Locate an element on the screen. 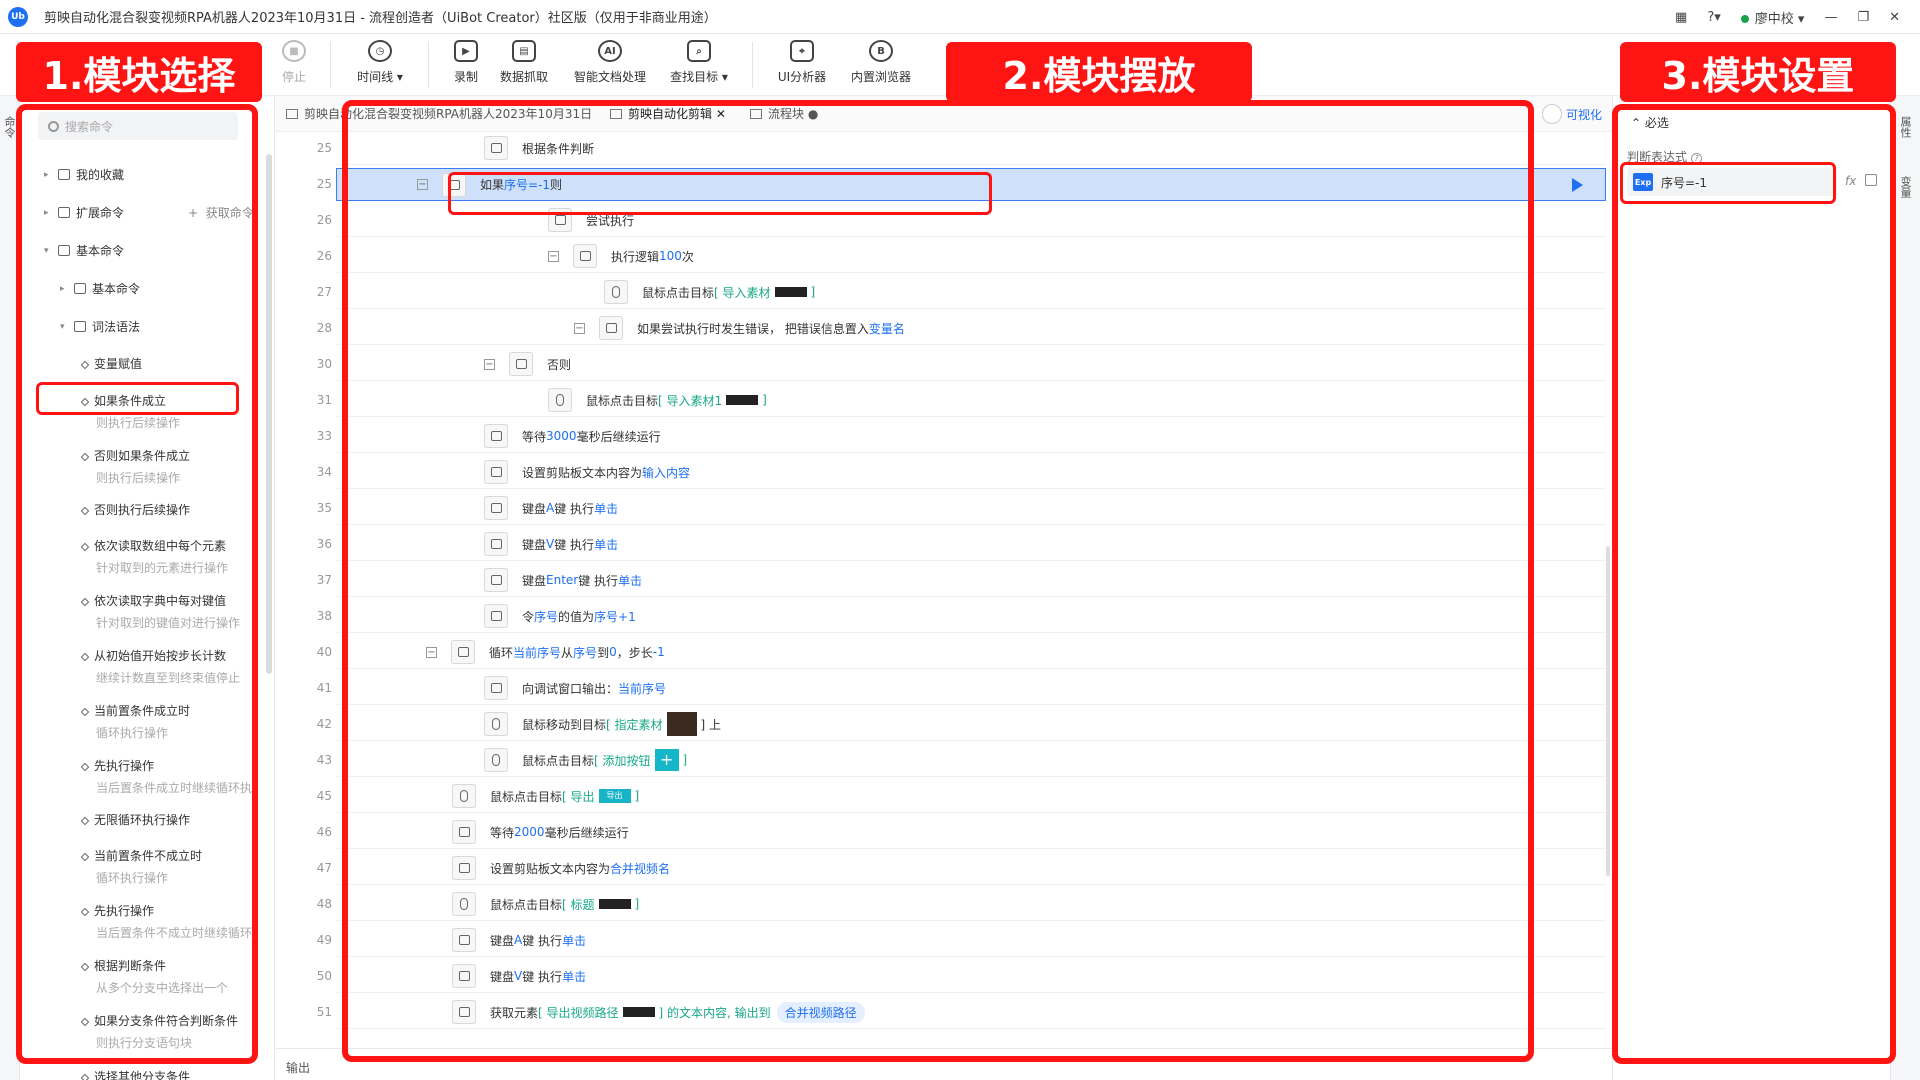 The width and height of the screenshot is (1920, 1080). tree-extensions: ▸ 扩展命令 is located at coordinates (84, 212).